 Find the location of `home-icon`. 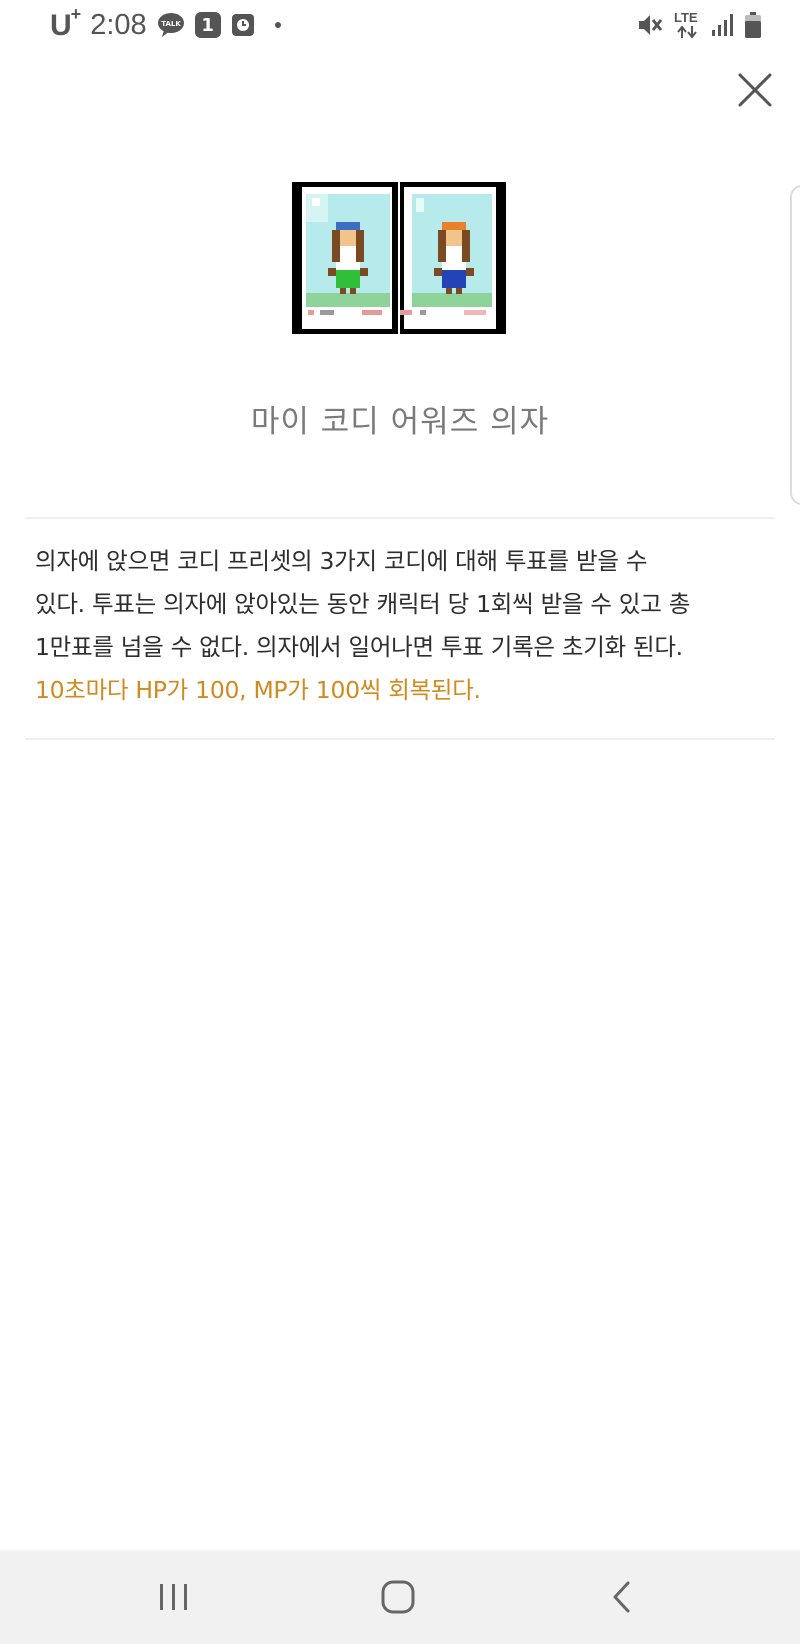

home-icon is located at coordinates (398, 1597).